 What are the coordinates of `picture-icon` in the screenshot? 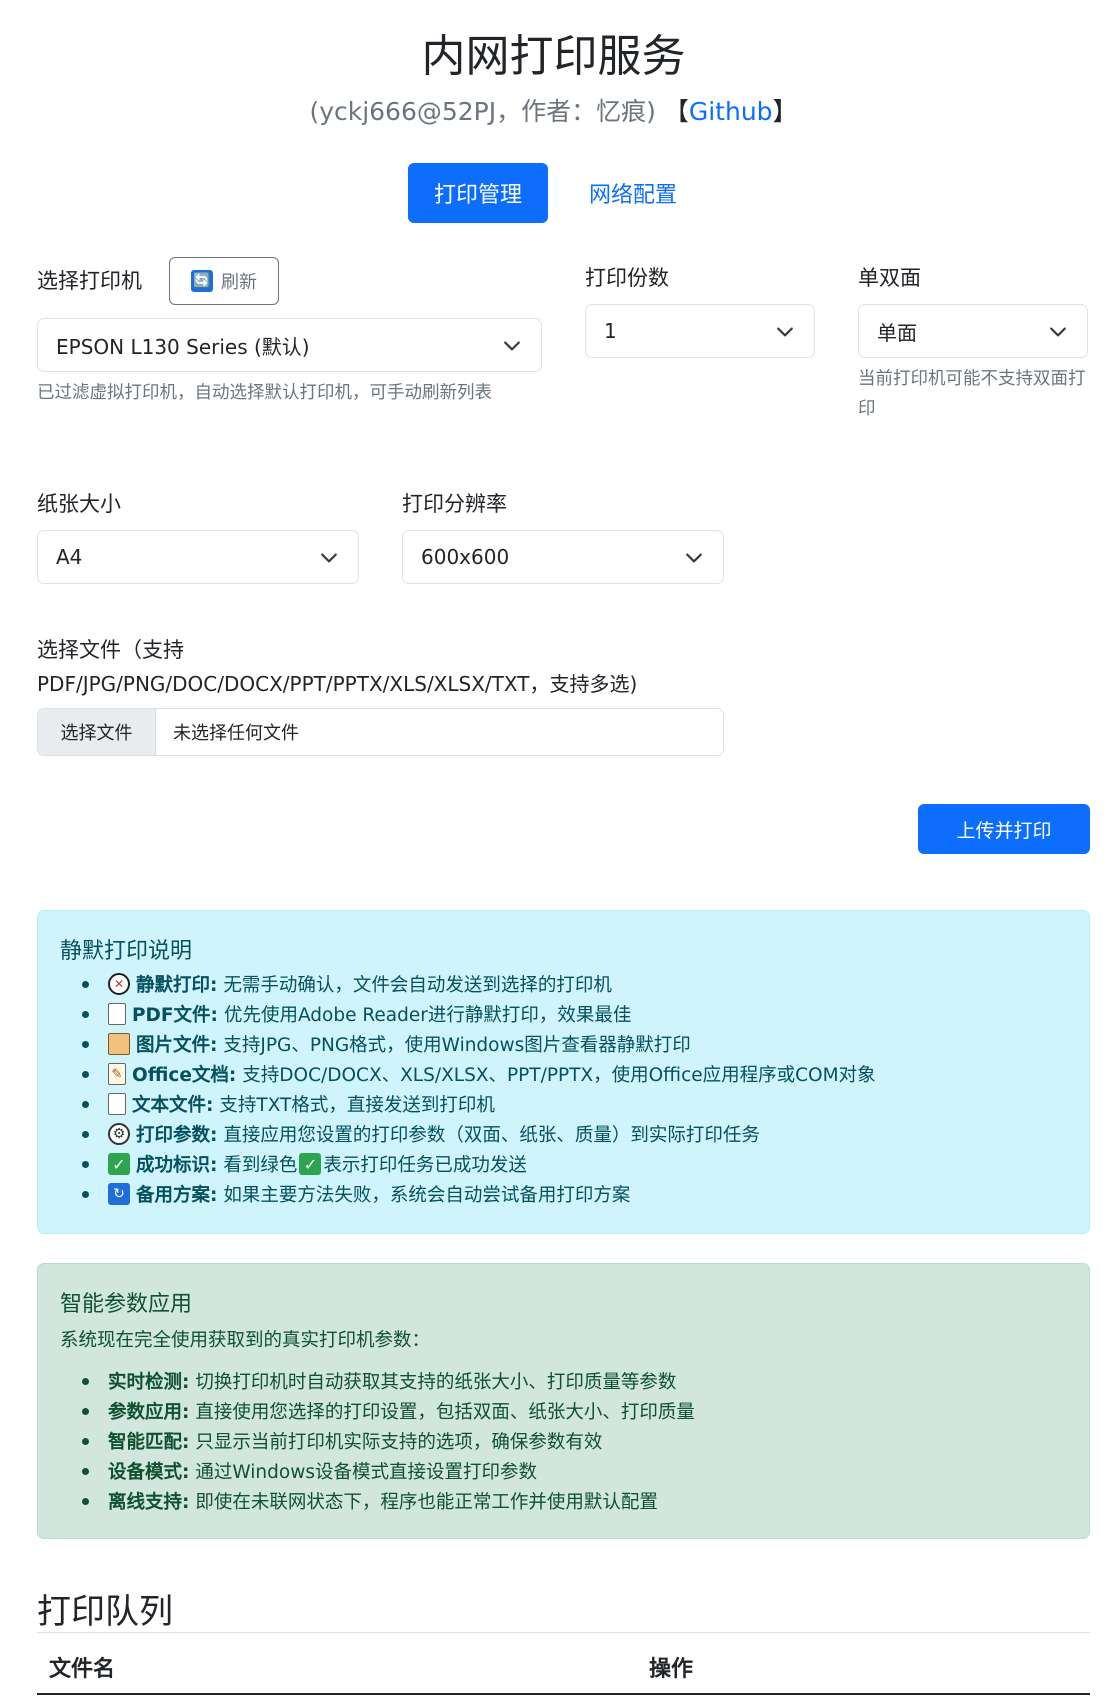 It's located at (119, 1044).